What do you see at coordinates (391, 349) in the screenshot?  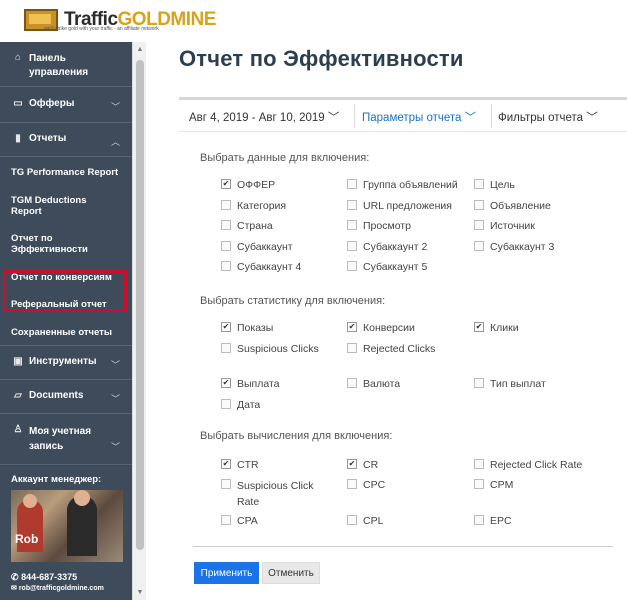 I see `stats-option-rejected-clicks: Rejected Clicks` at bounding box center [391, 349].